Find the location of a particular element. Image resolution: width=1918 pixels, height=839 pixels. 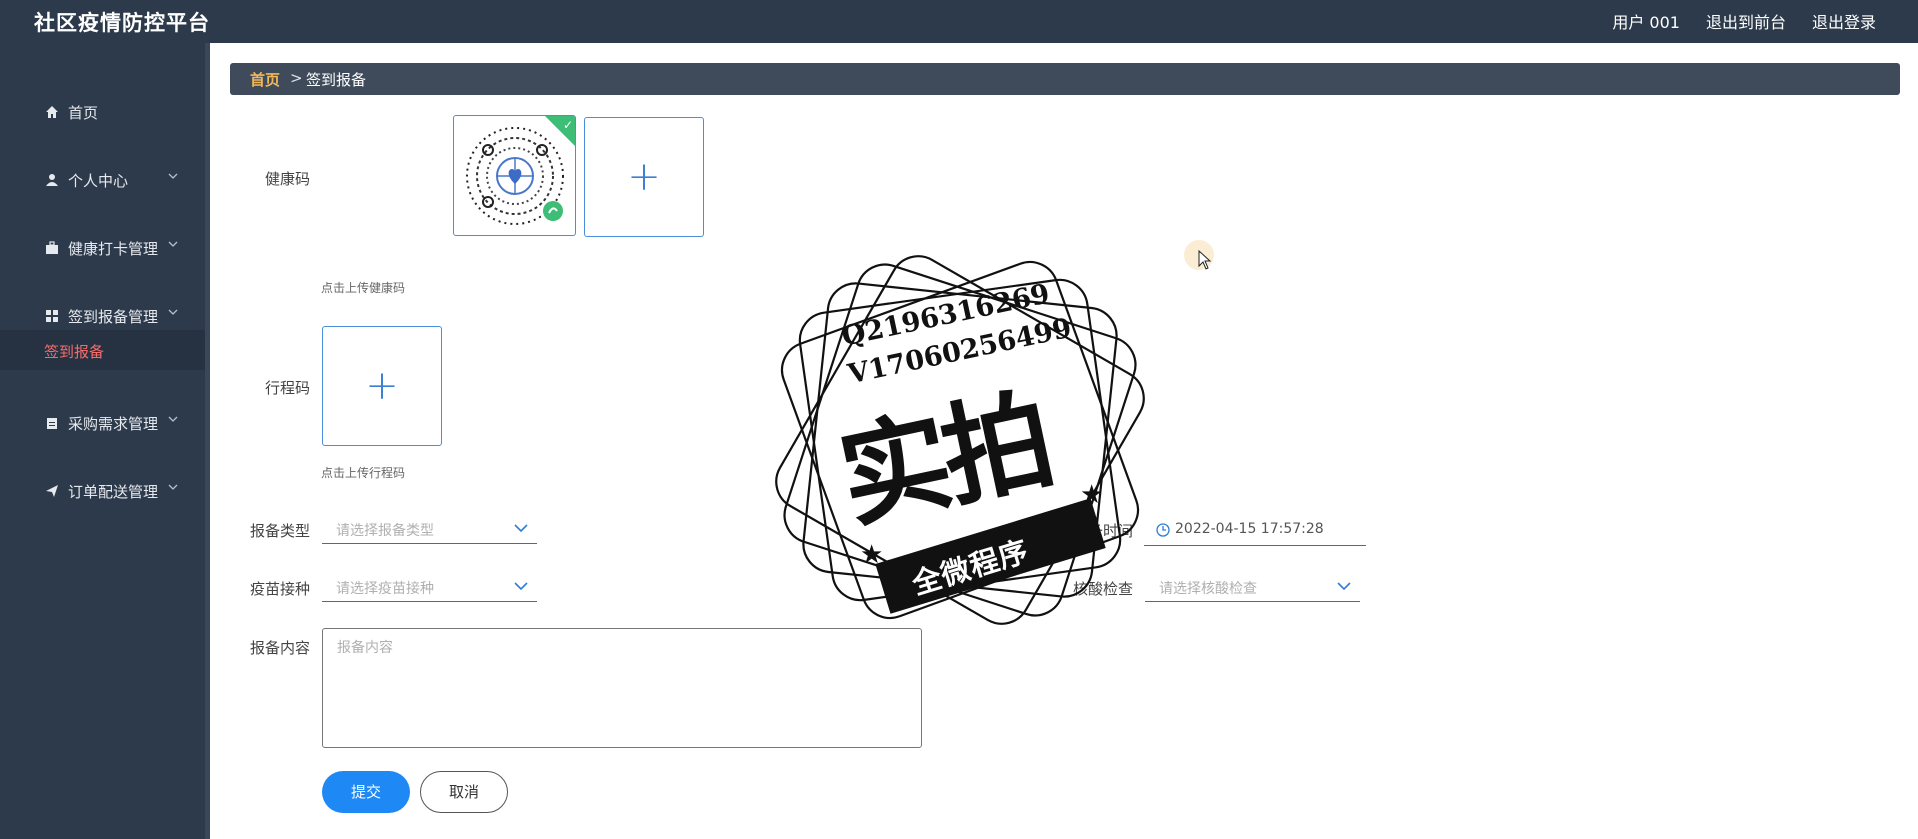

health-code-thumbnail: ✓ is located at coordinates (514, 175).